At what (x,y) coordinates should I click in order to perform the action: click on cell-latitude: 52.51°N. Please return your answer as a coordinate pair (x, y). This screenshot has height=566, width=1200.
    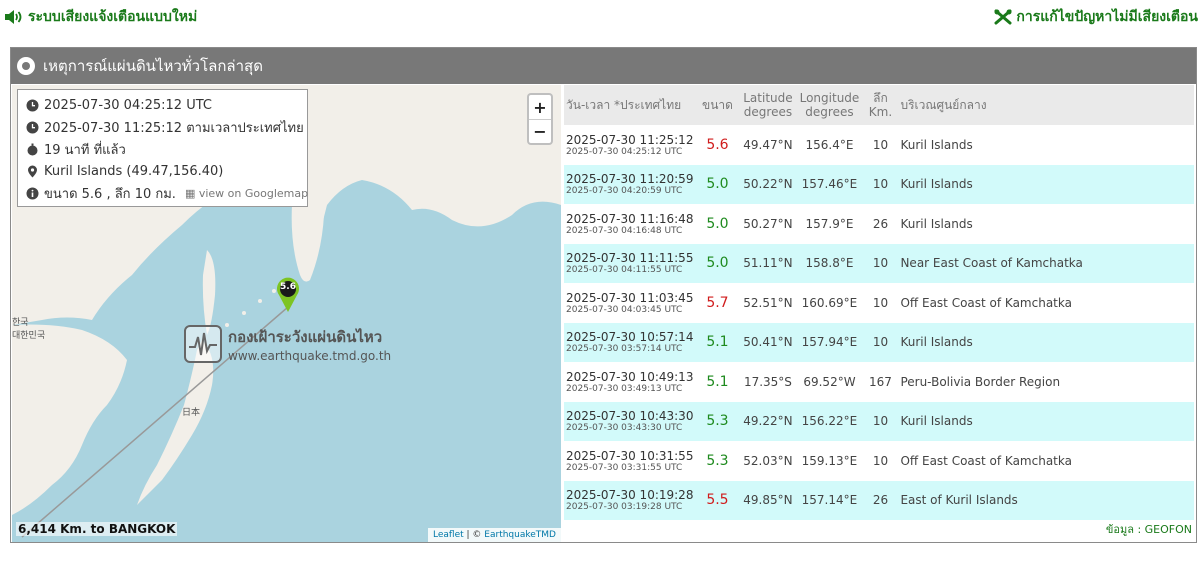
    Looking at the image, I should click on (768, 302).